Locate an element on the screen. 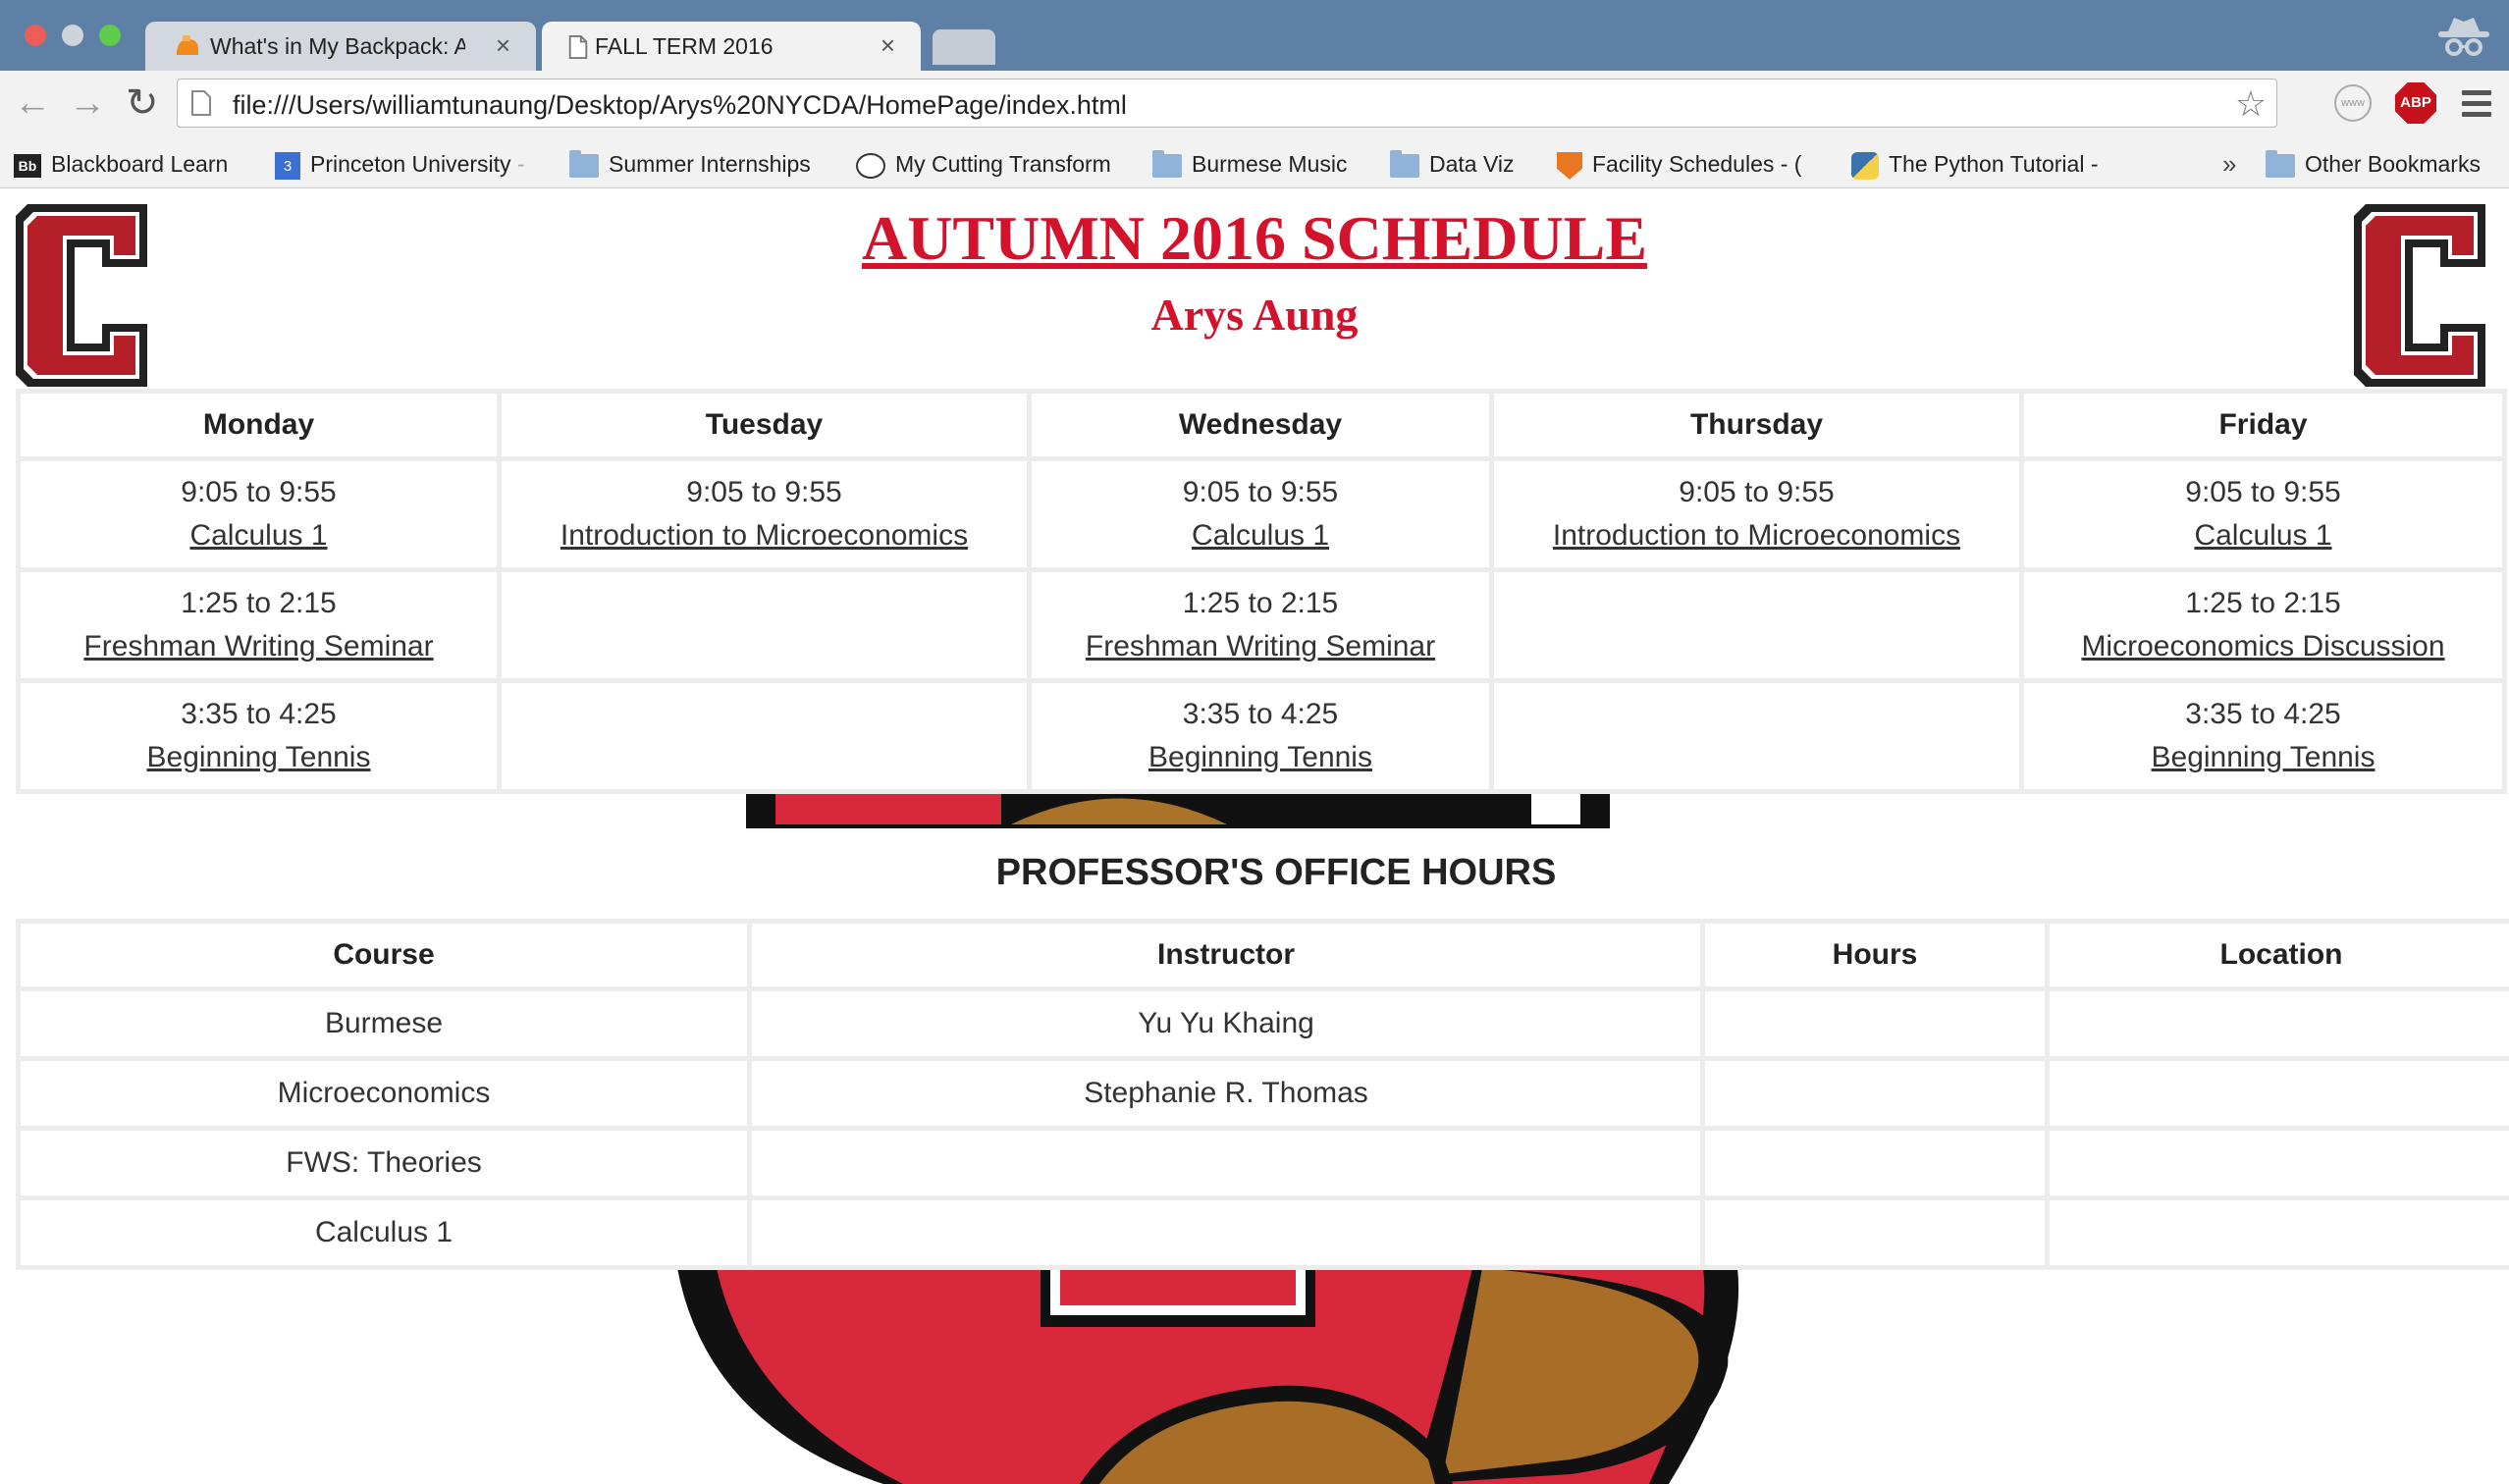  bookmark-summer-internships: Summer Internships is located at coordinates (690, 164).